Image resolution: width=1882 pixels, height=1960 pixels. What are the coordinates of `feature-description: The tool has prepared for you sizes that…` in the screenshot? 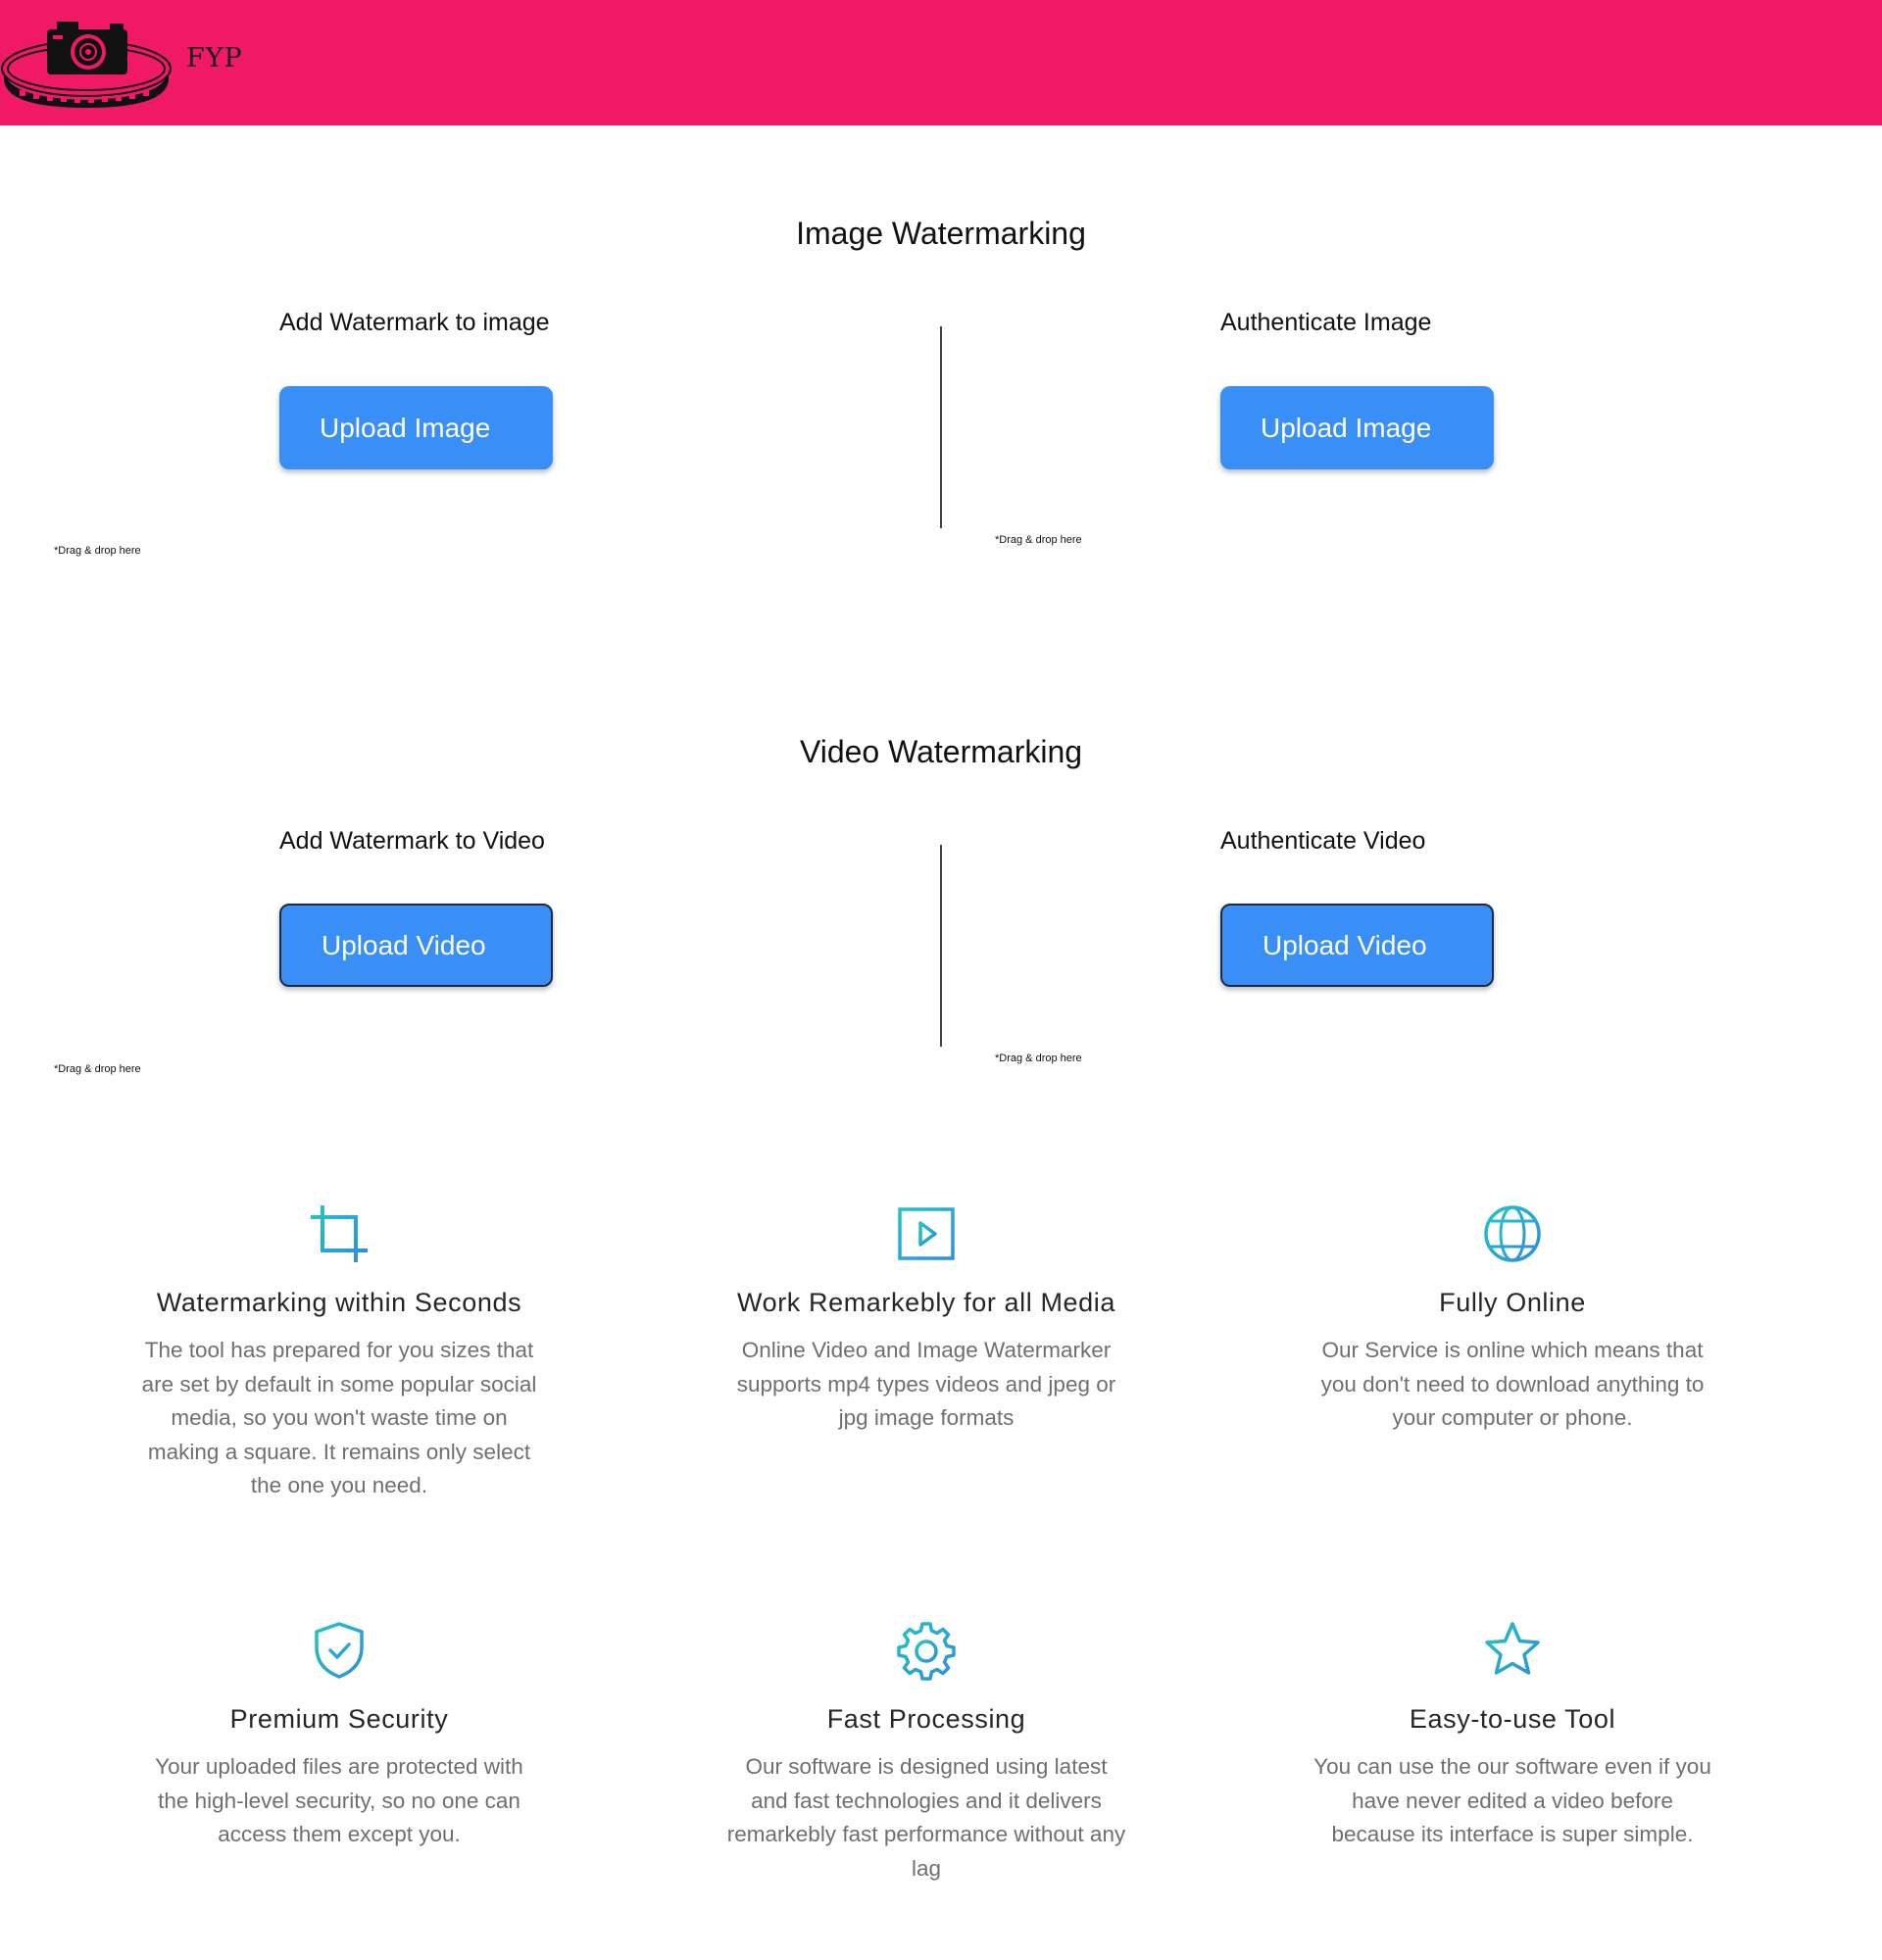 It's located at (339, 1417).